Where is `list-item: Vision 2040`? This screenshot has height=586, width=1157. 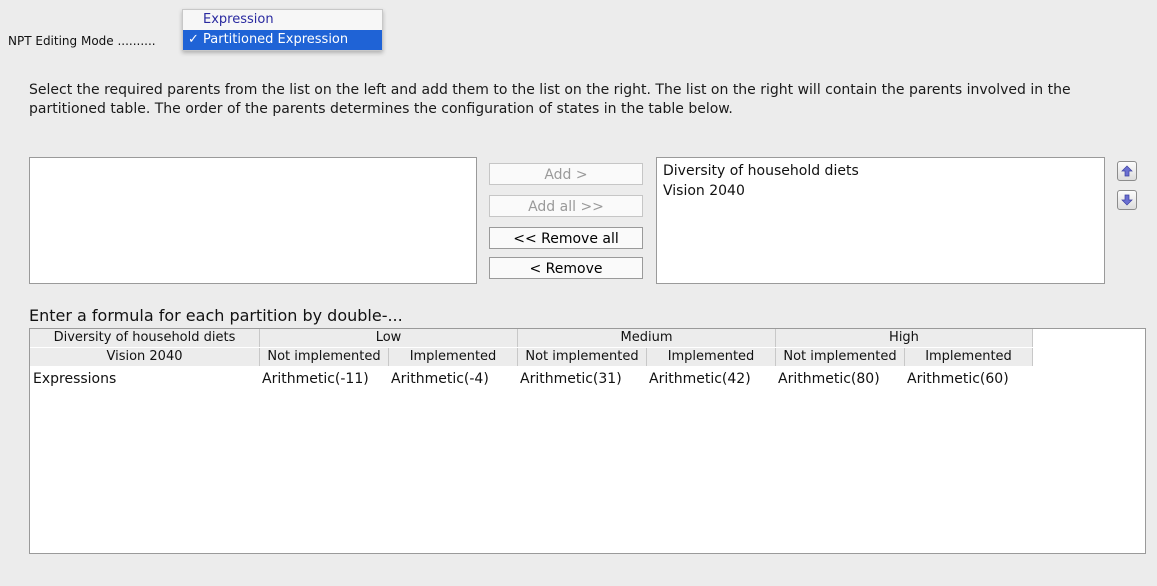
list-item: Vision 2040 is located at coordinates (880, 191).